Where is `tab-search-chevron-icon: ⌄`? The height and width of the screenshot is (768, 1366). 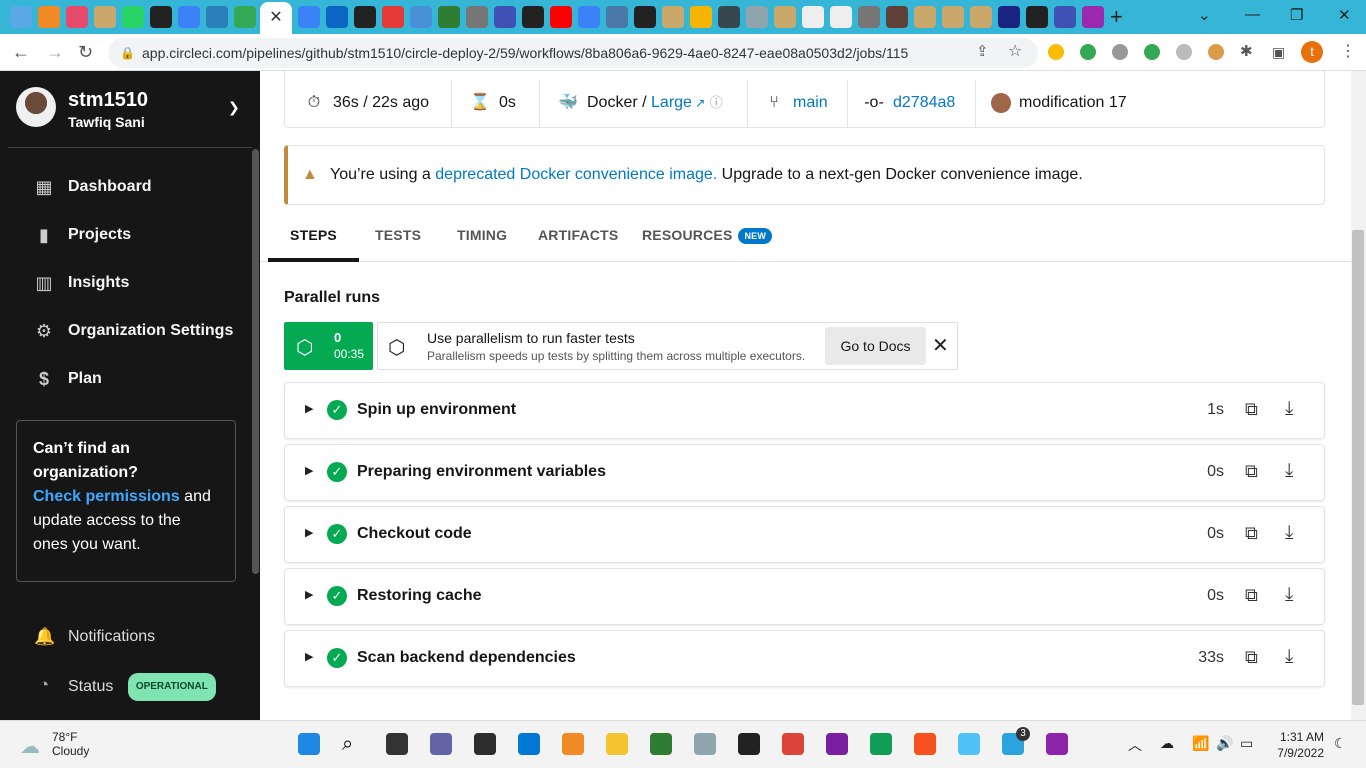 tab-search-chevron-icon: ⌄ is located at coordinates (1204, 15).